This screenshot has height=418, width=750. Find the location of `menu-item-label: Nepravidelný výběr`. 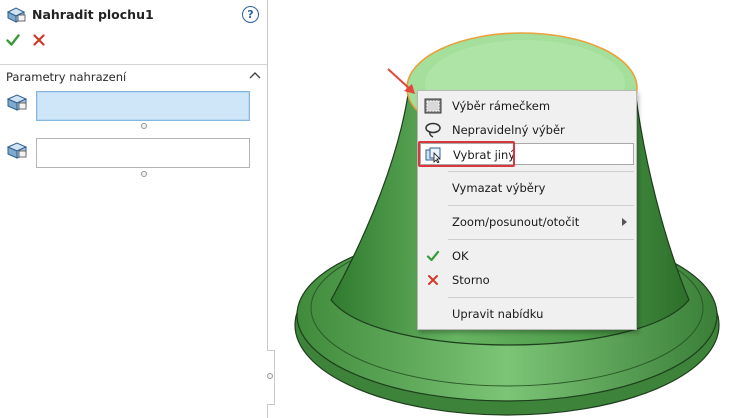

menu-item-label: Nepravidelný výběr is located at coordinates (508, 130).